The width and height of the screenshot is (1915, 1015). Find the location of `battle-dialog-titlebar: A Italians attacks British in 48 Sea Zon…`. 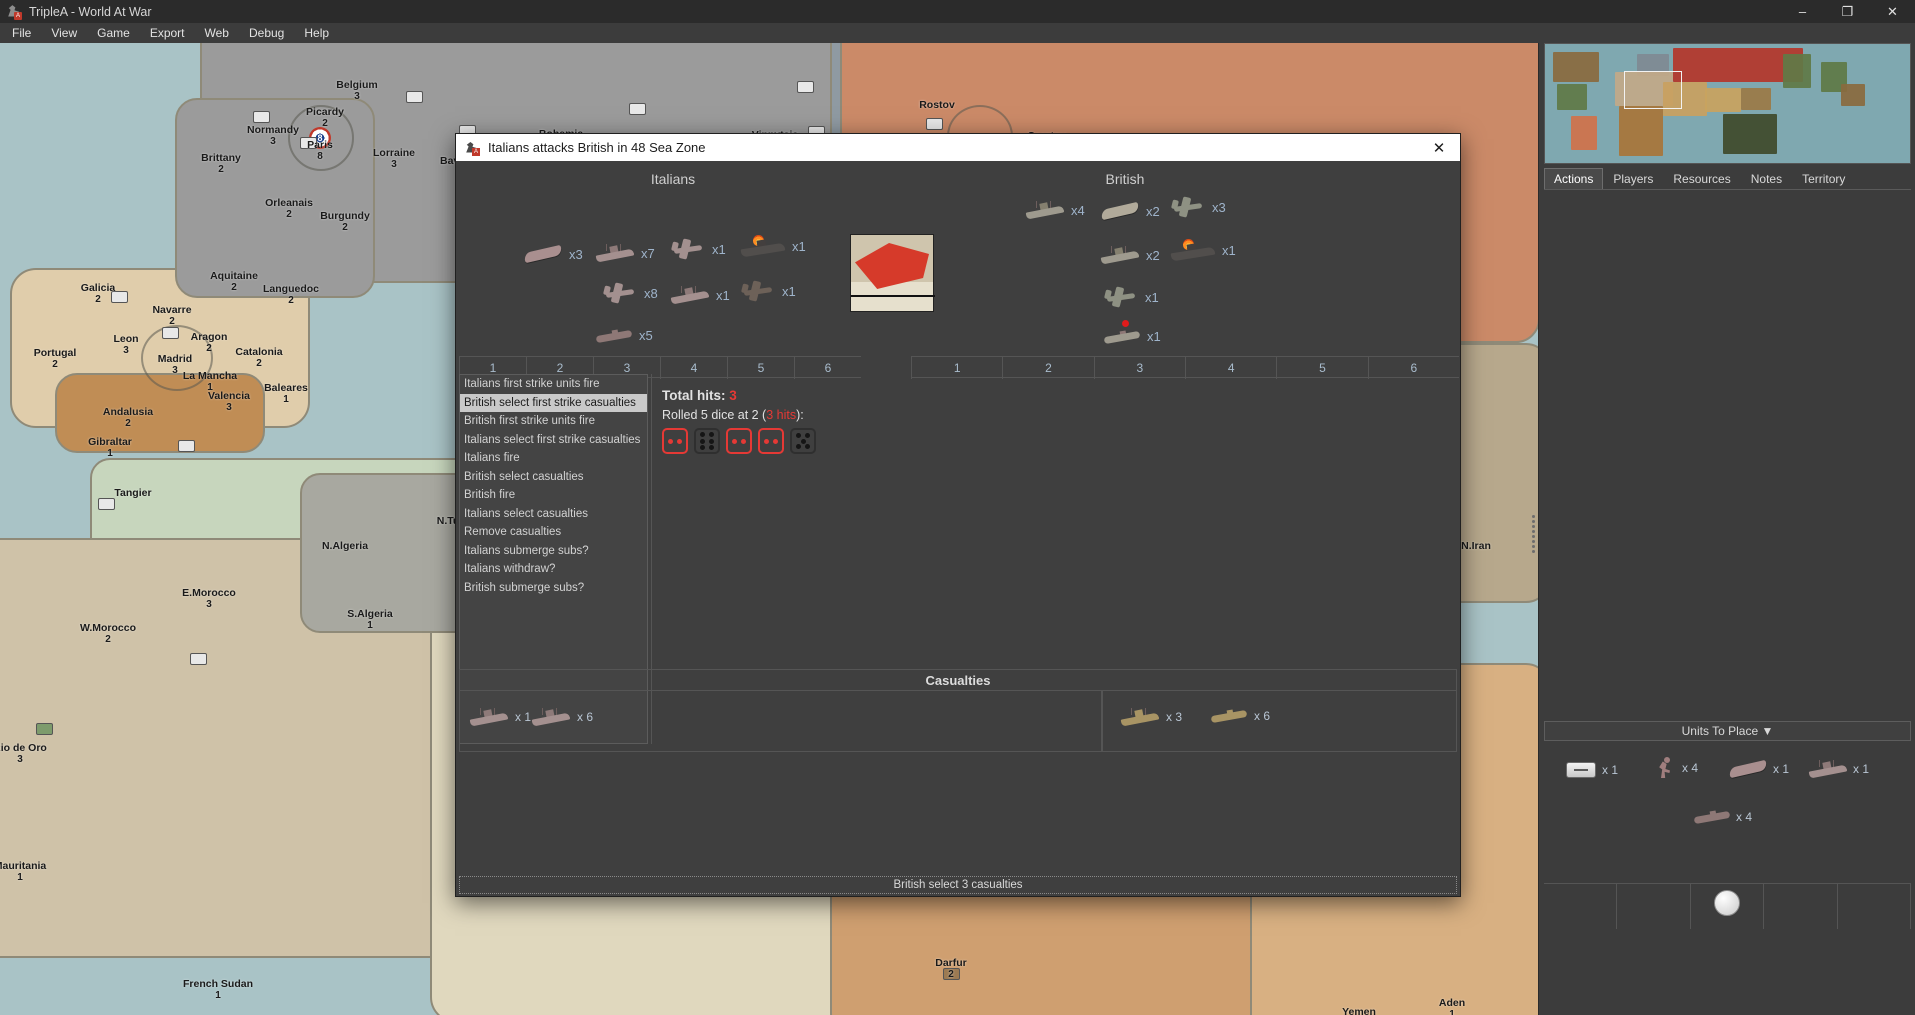

battle-dialog-titlebar: A Italians attacks British in 48 Sea Zon… is located at coordinates (958, 147).